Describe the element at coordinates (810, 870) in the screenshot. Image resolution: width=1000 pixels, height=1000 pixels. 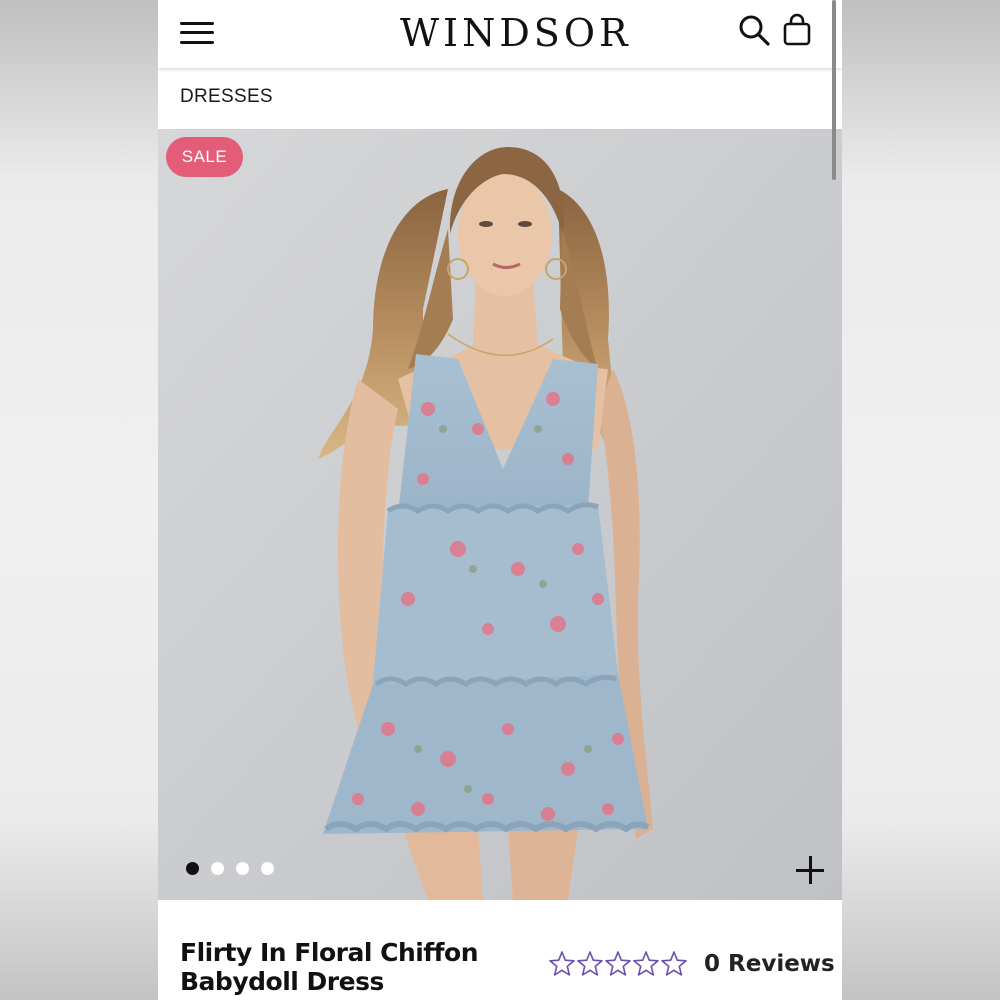
I see `plus-icon` at that location.